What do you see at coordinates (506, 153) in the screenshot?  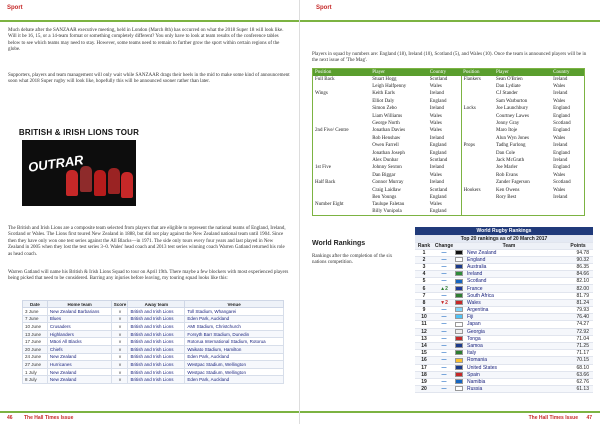 I see `squad-cell: Dan Cole` at bounding box center [506, 153].